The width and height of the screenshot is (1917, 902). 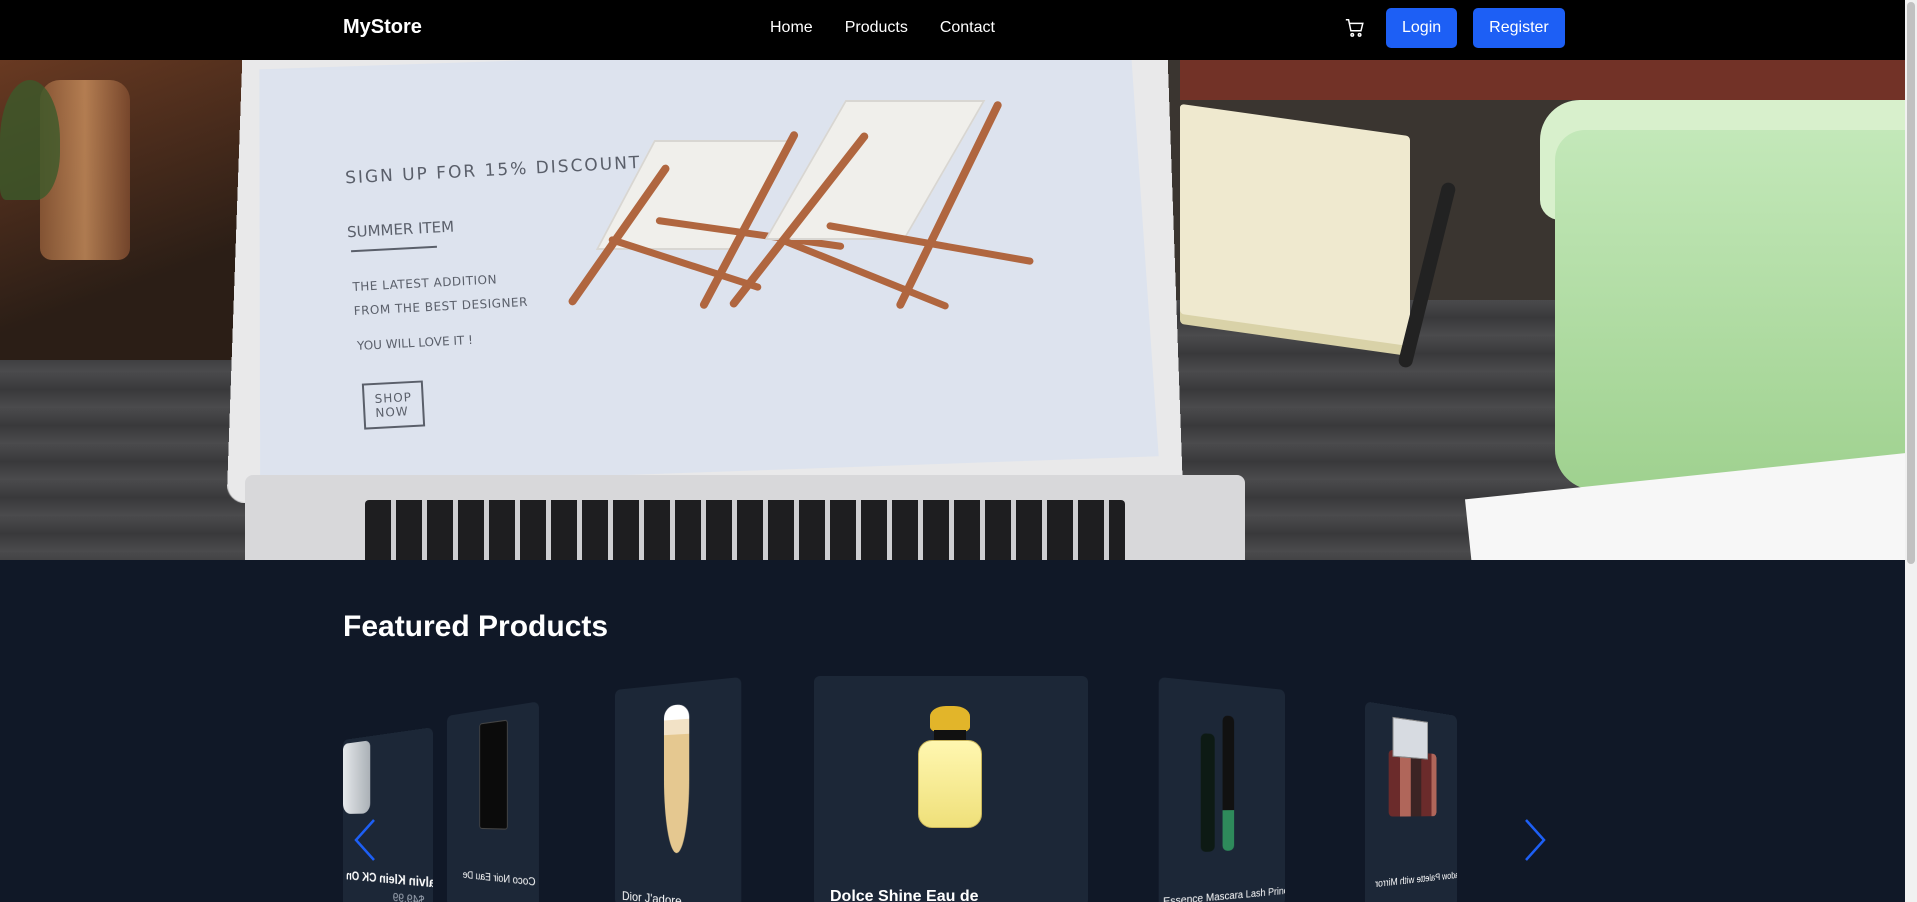 I want to click on hero-background-stripe, so click(x=1542, y=80).